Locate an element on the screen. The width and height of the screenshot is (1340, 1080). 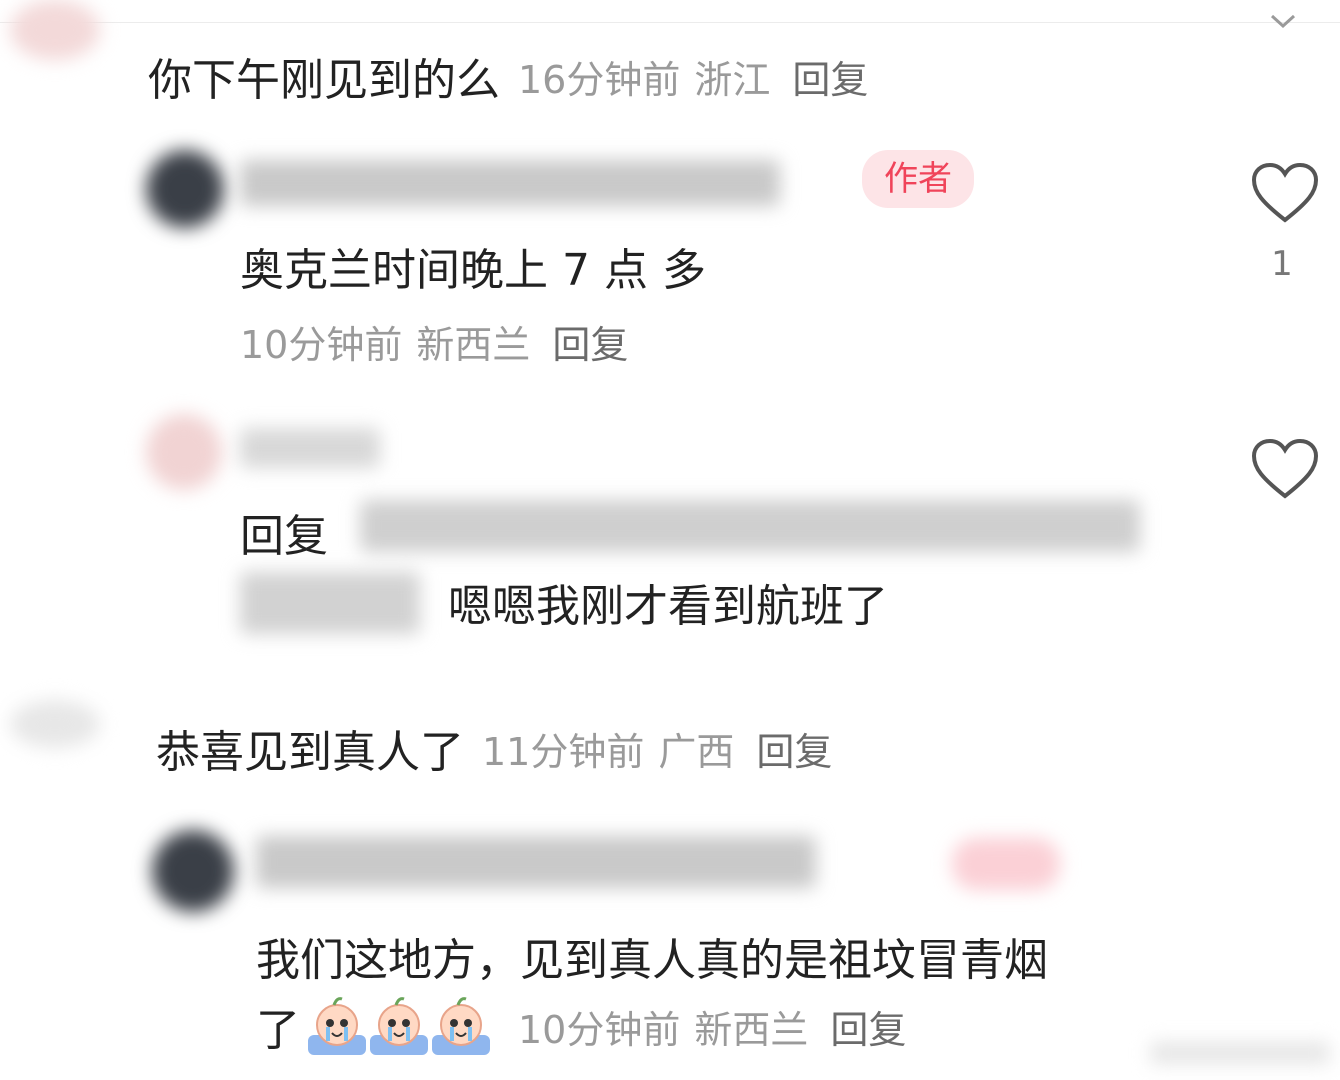
comment-time: 16分钟前 is located at coordinates (599, 79).